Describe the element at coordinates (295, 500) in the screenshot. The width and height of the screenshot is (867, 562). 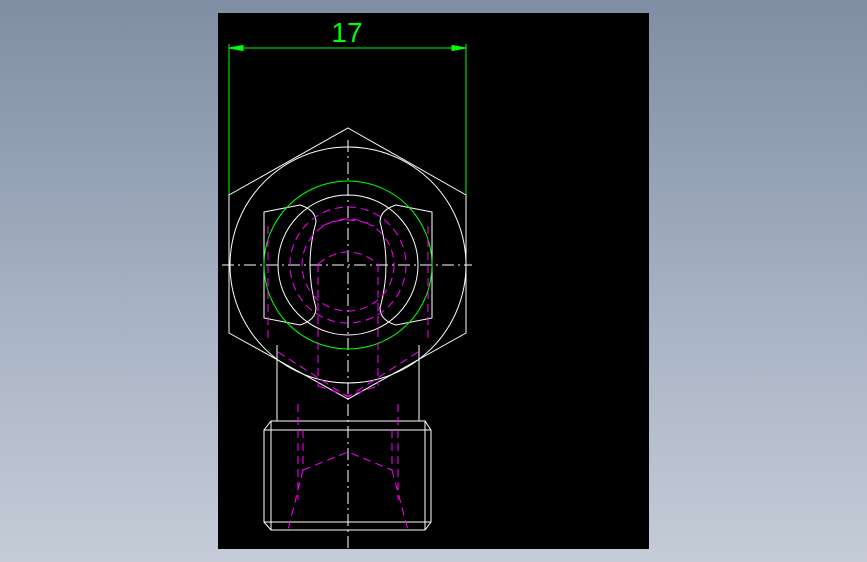
I see `hidden-cone-left` at that location.